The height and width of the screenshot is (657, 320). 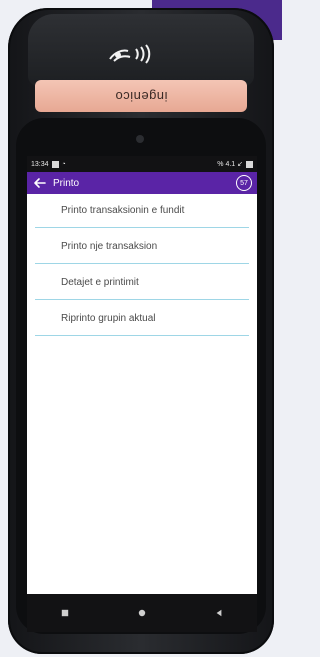 I want to click on front-camera-dot, so click(x=140, y=139).